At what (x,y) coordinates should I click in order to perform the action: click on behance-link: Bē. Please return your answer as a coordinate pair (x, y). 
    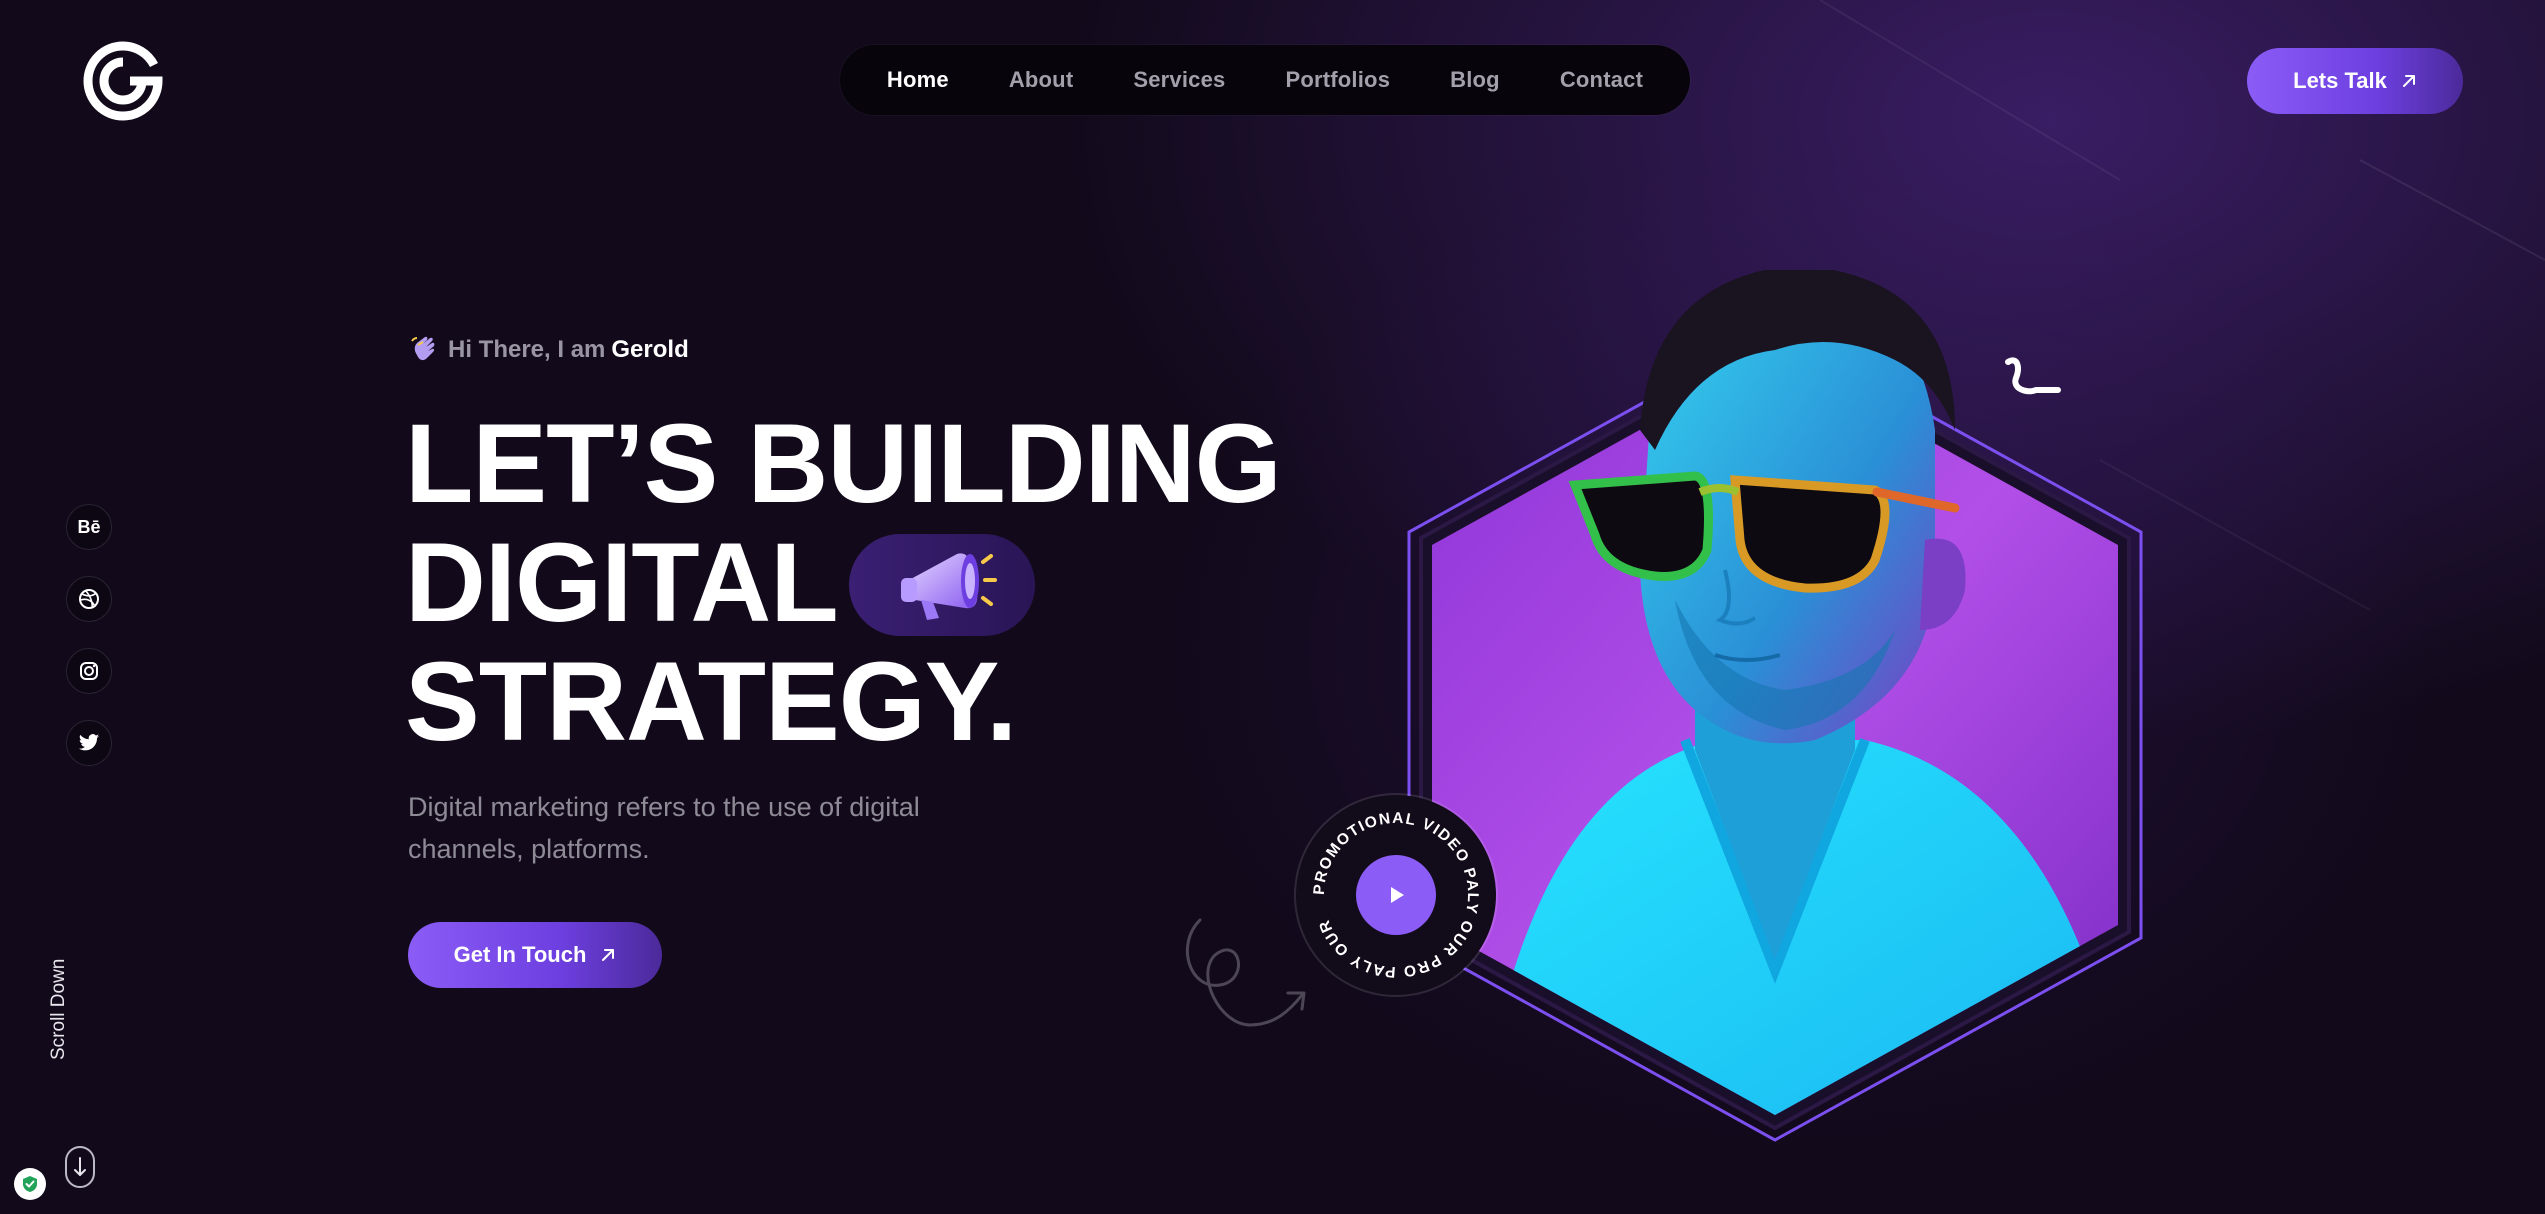
    Looking at the image, I should click on (89, 527).